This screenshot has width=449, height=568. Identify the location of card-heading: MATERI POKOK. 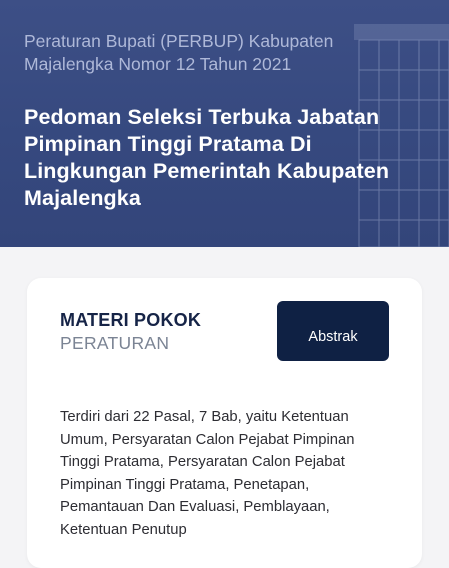
(131, 320).